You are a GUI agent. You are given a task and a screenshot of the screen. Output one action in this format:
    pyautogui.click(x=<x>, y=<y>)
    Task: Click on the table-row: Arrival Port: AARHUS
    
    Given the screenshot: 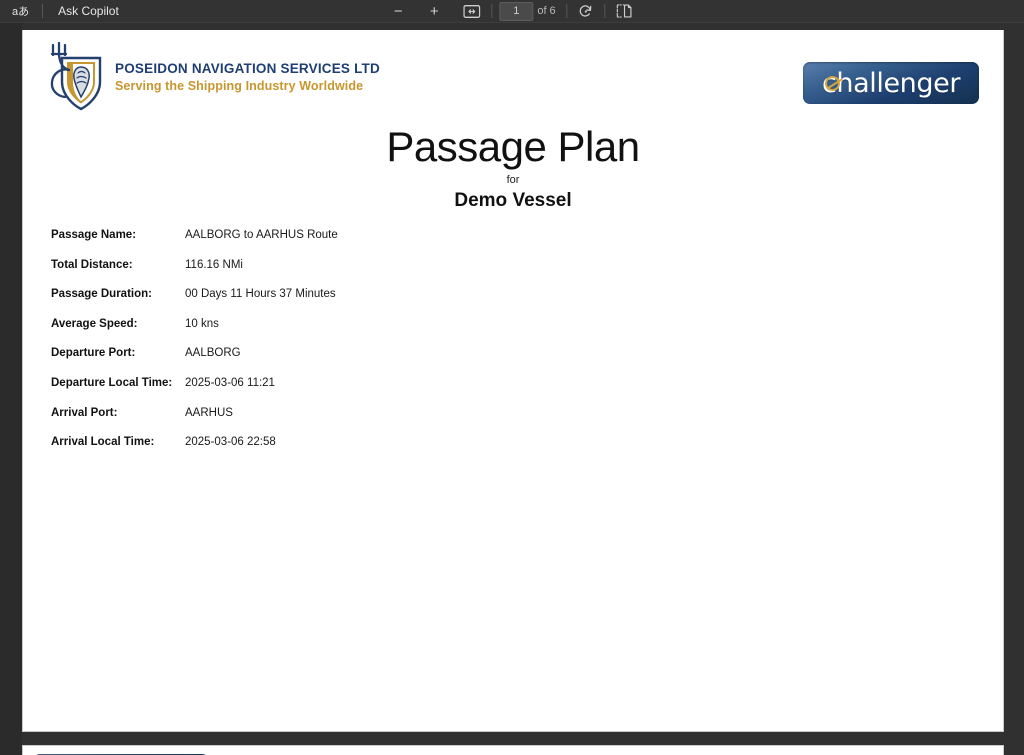 What is the action you would take?
    pyautogui.click(x=194, y=422)
    